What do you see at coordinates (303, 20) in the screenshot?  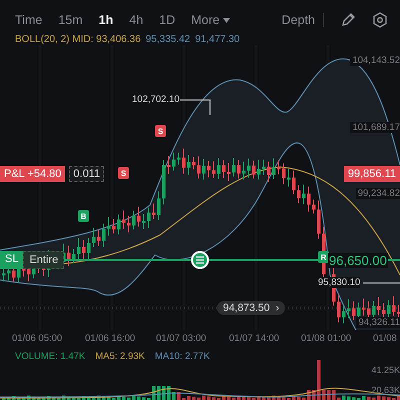 I see `depth-tab: Depth` at bounding box center [303, 20].